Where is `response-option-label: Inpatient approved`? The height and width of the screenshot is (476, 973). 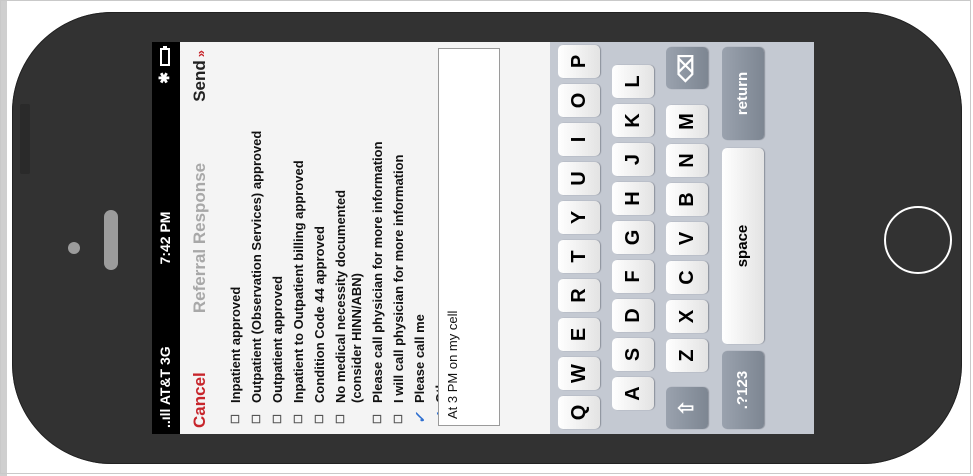 response-option-label: Inpatient approved is located at coordinates (235, 344).